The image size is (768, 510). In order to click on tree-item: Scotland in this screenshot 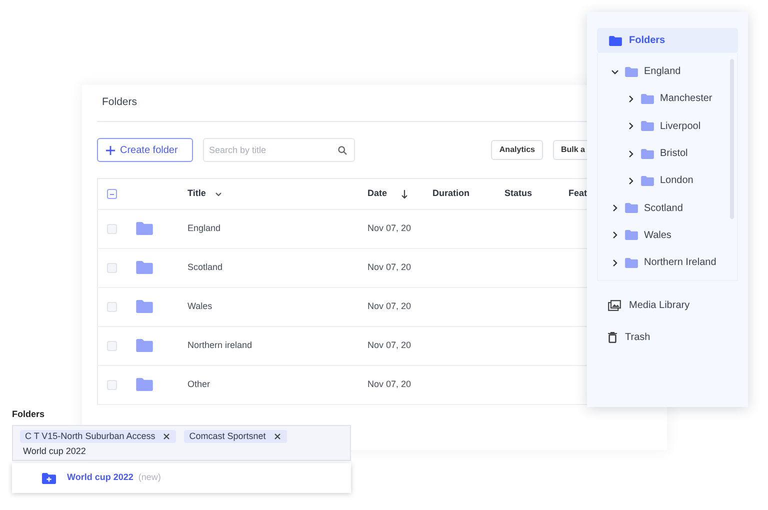, I will do `click(667, 208)`.